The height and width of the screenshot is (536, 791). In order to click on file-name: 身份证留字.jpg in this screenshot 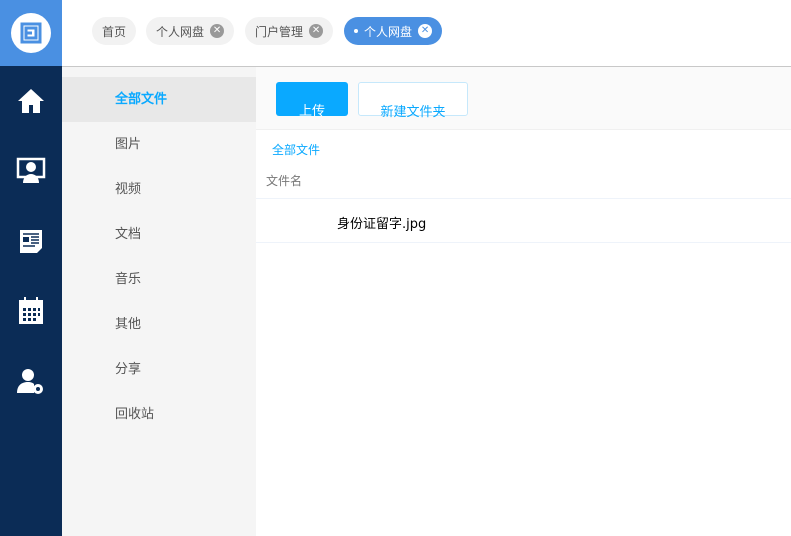, I will do `click(381, 222)`.